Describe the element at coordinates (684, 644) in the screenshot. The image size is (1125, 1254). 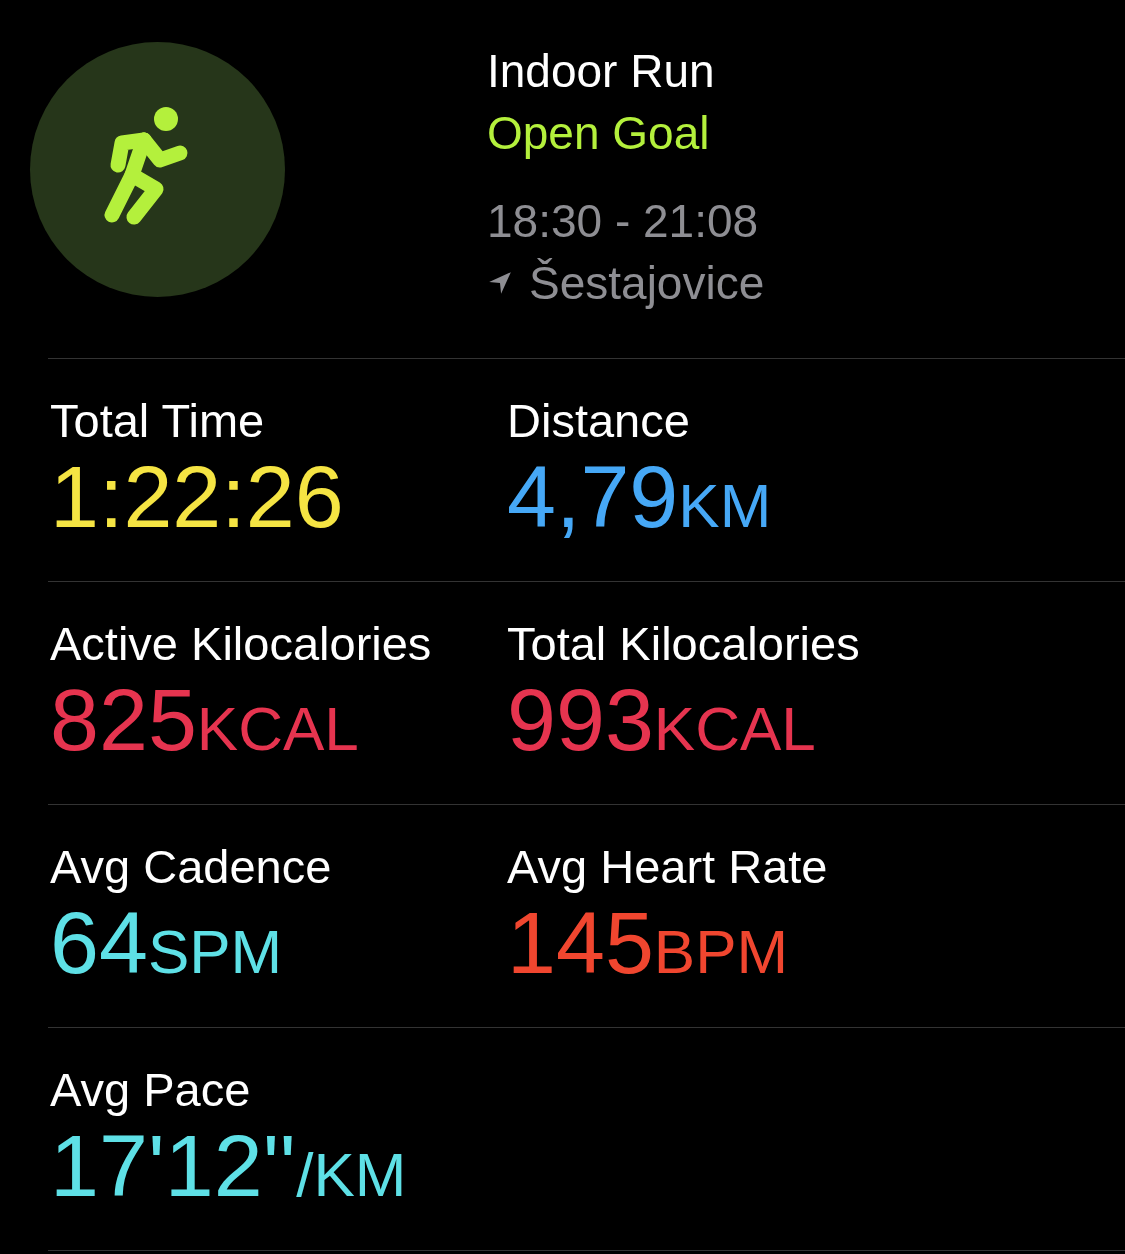
I see `metric-label: Total Kilocalories` at that location.